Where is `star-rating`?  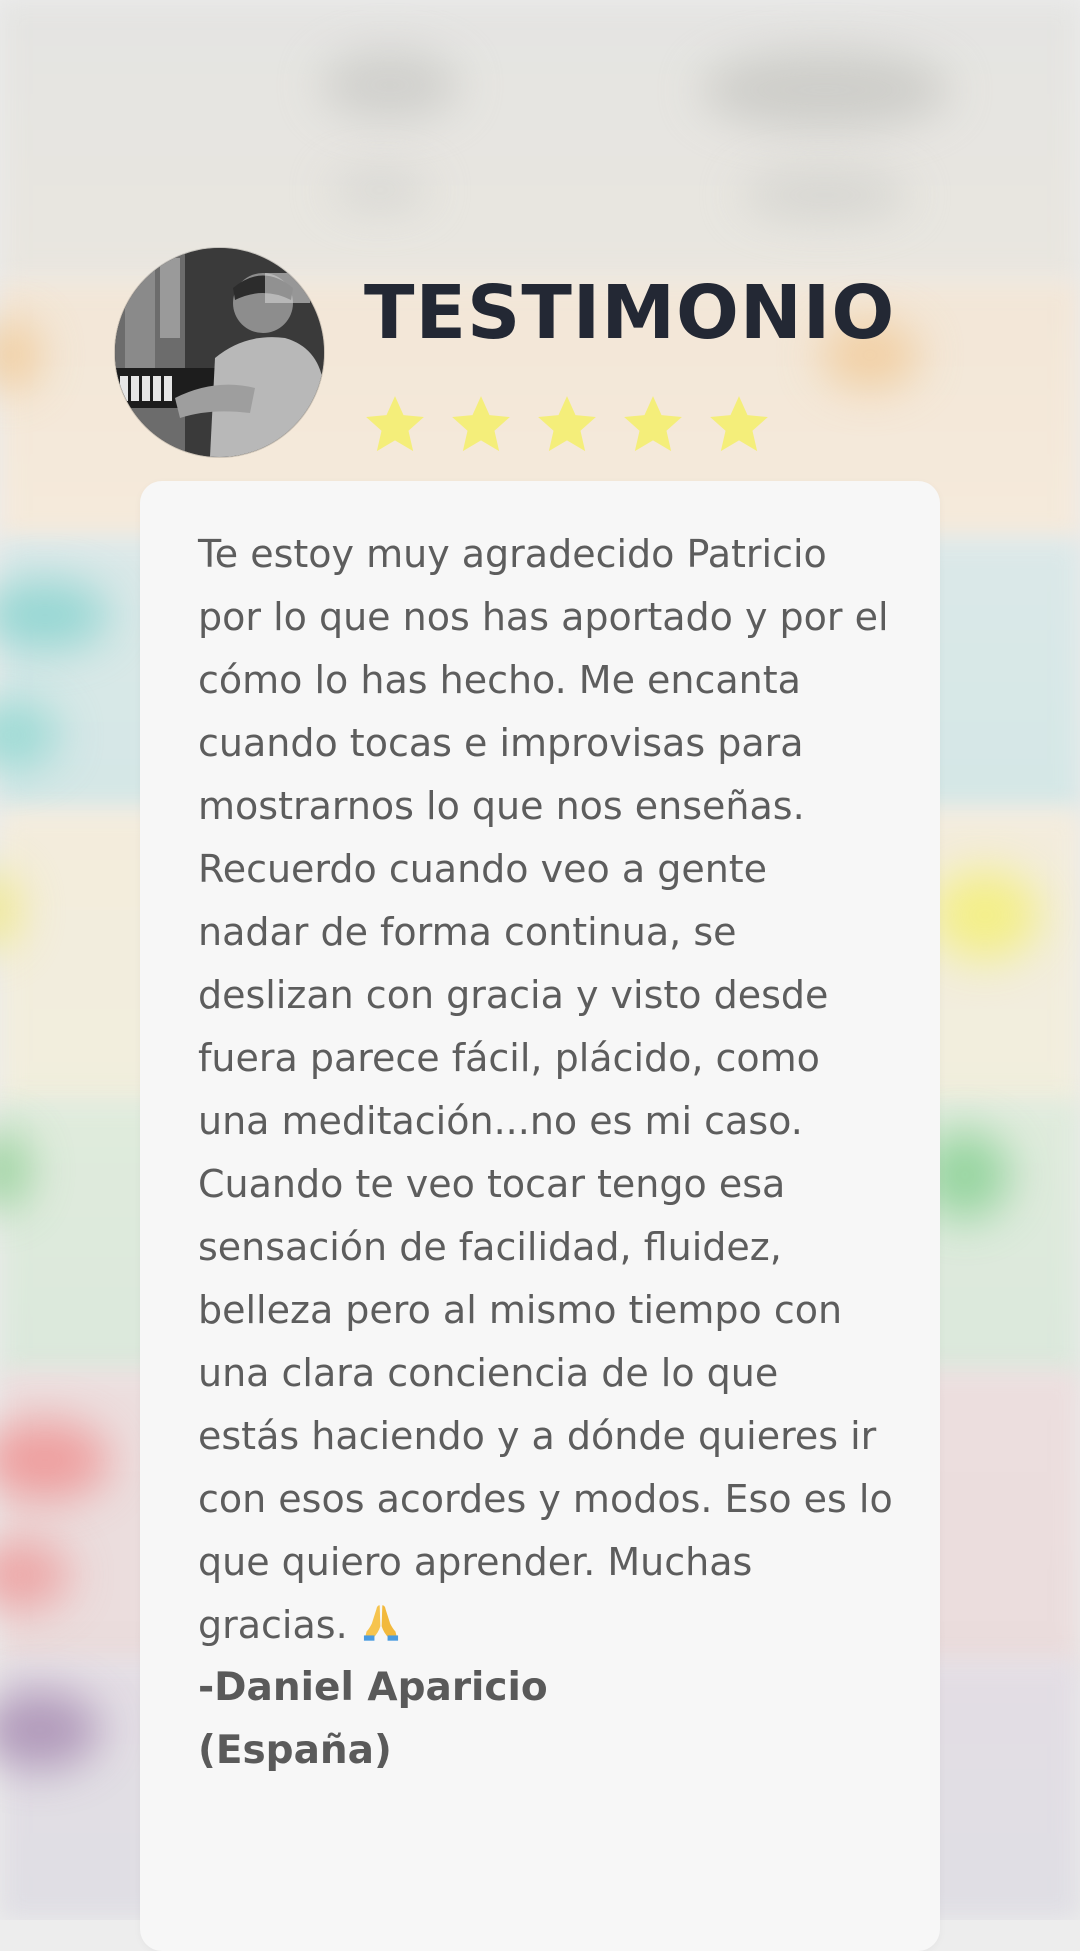
star-rating is located at coordinates (567, 425).